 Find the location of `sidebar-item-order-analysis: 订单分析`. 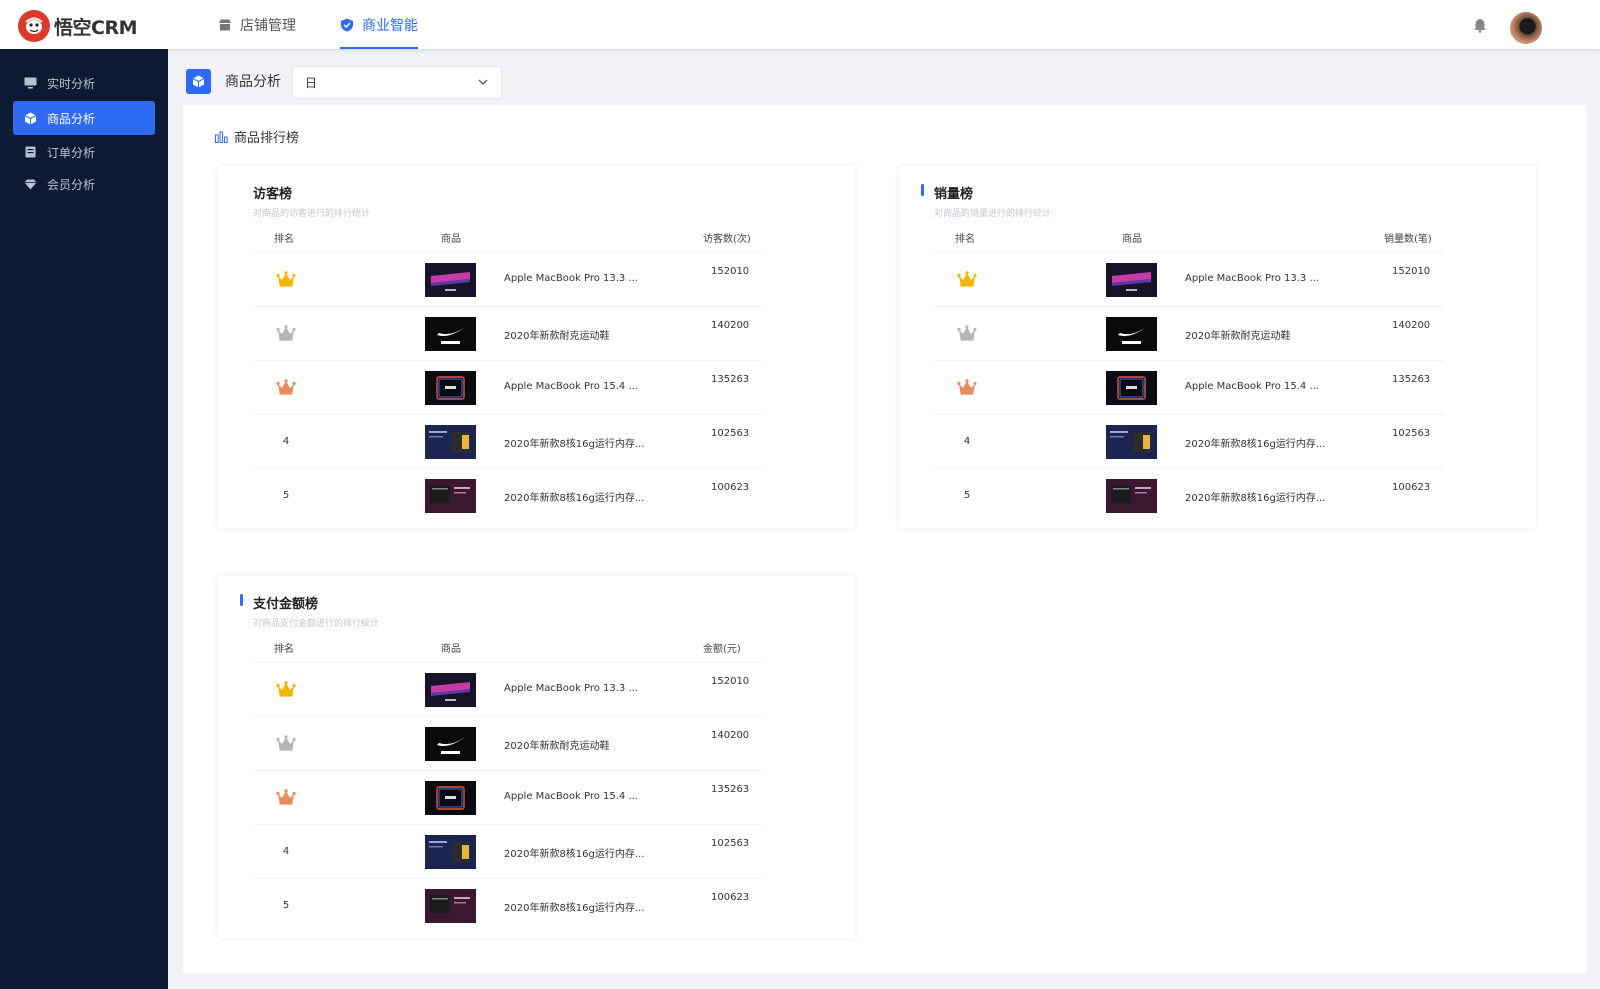

sidebar-item-order-analysis: 订单分析 is located at coordinates (84, 152).